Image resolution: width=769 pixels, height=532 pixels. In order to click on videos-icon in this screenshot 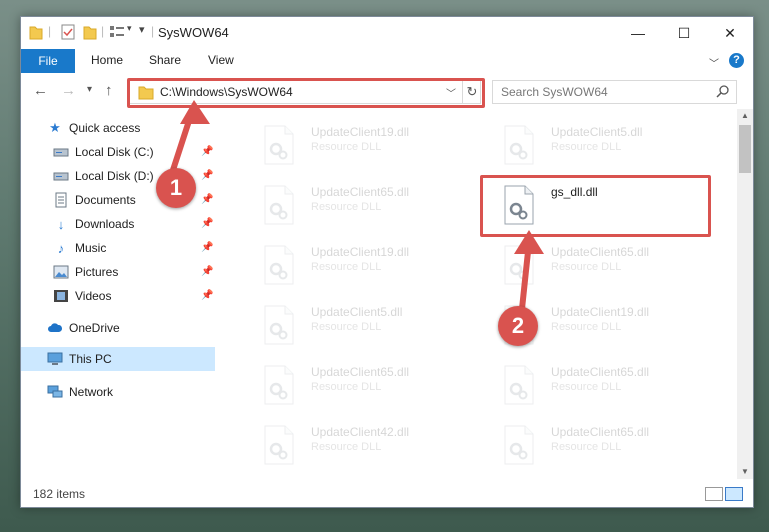, I will do `click(61, 296)`.